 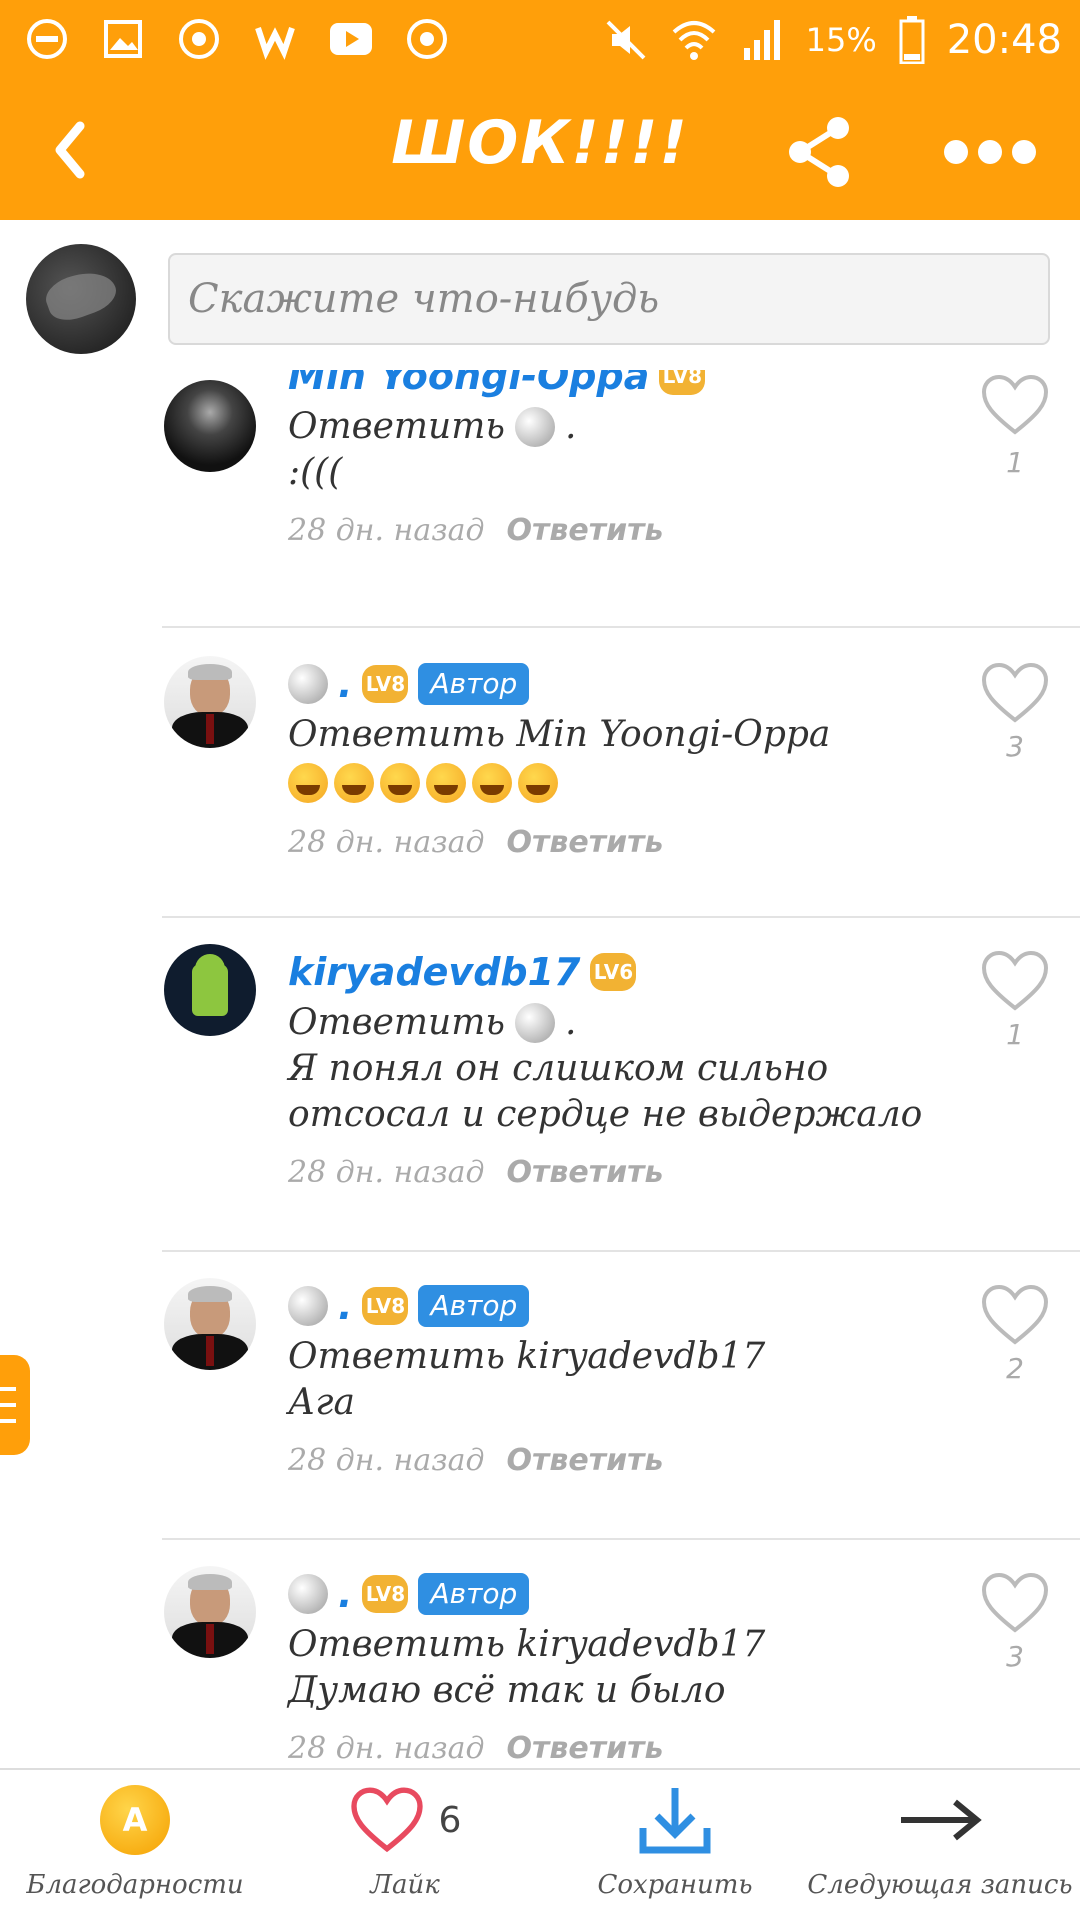 What do you see at coordinates (605, 1114) in the screenshot?
I see `comment-text: отсосал и сердце не выдержало` at bounding box center [605, 1114].